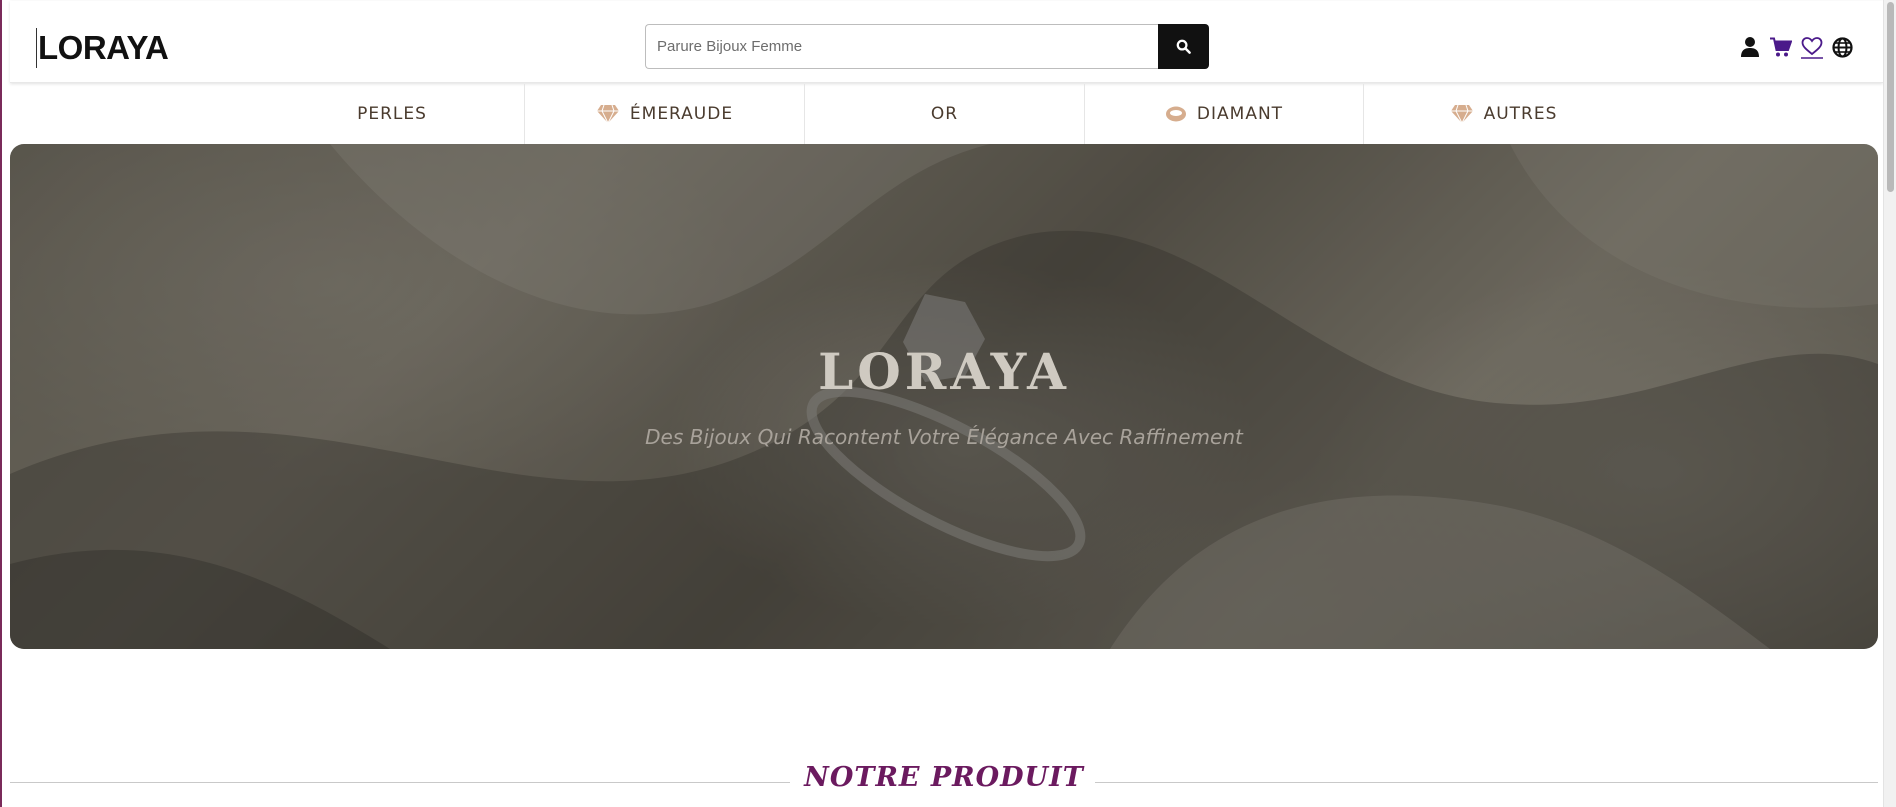 Image resolution: width=1896 pixels, height=807 pixels. I want to click on heart-icon, so click(1811, 48).